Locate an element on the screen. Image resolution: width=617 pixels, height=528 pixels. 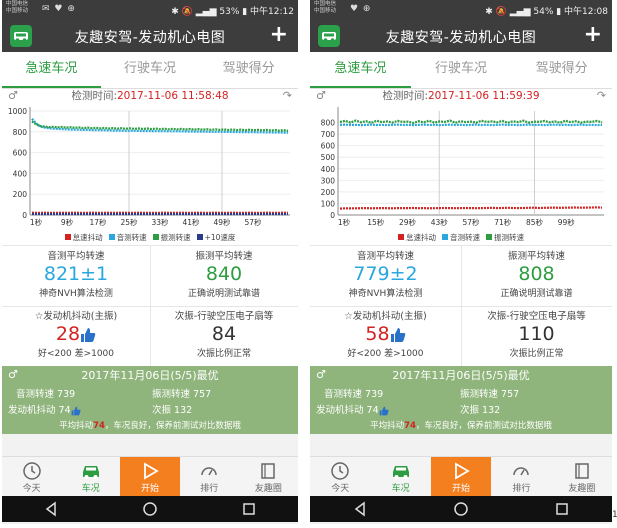
x-tick-label: 43秒 is located at coordinates (440, 222).